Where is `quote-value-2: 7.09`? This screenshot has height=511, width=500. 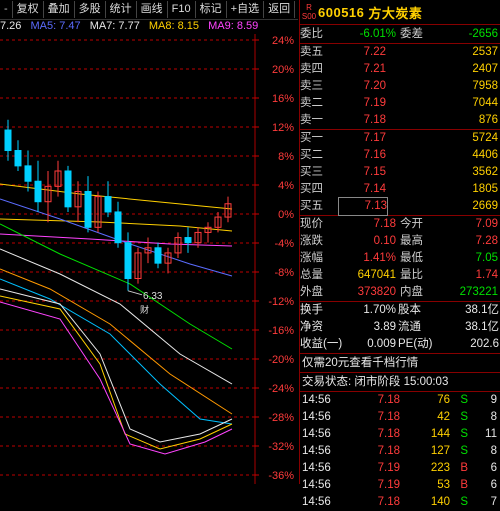 quote-value-2: 7.09 is located at coordinates (486, 224).